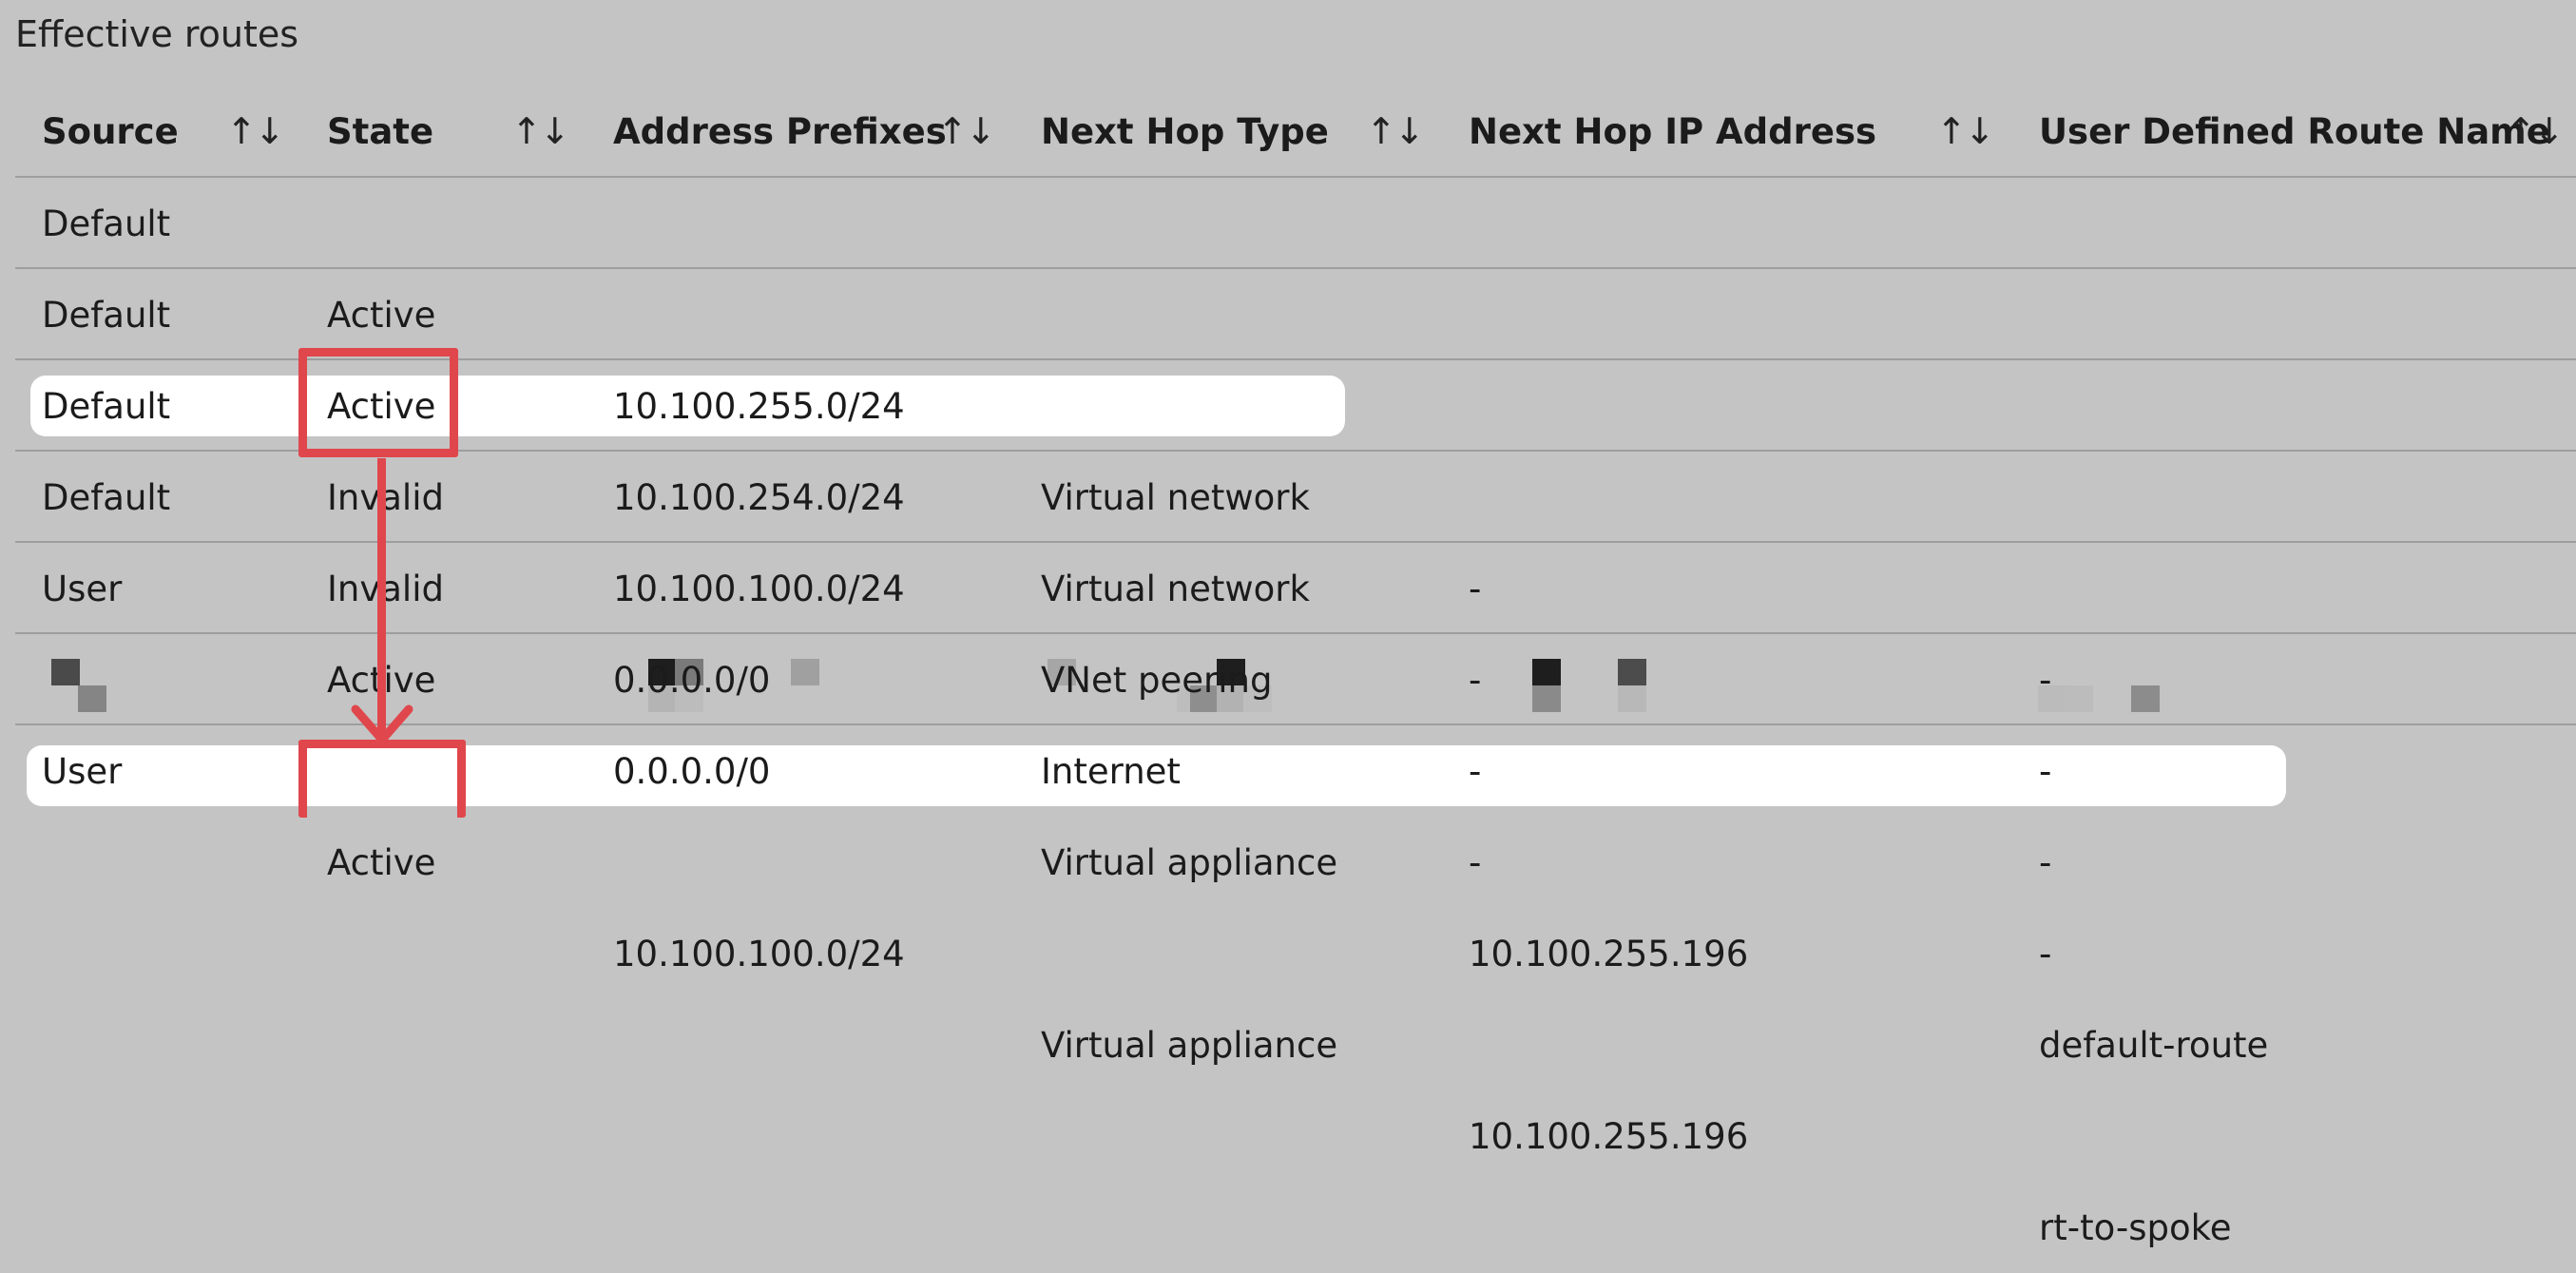  Describe the element at coordinates (2535, 131) in the screenshot. I see `sort-udr-name-icon: ↑↓` at that location.